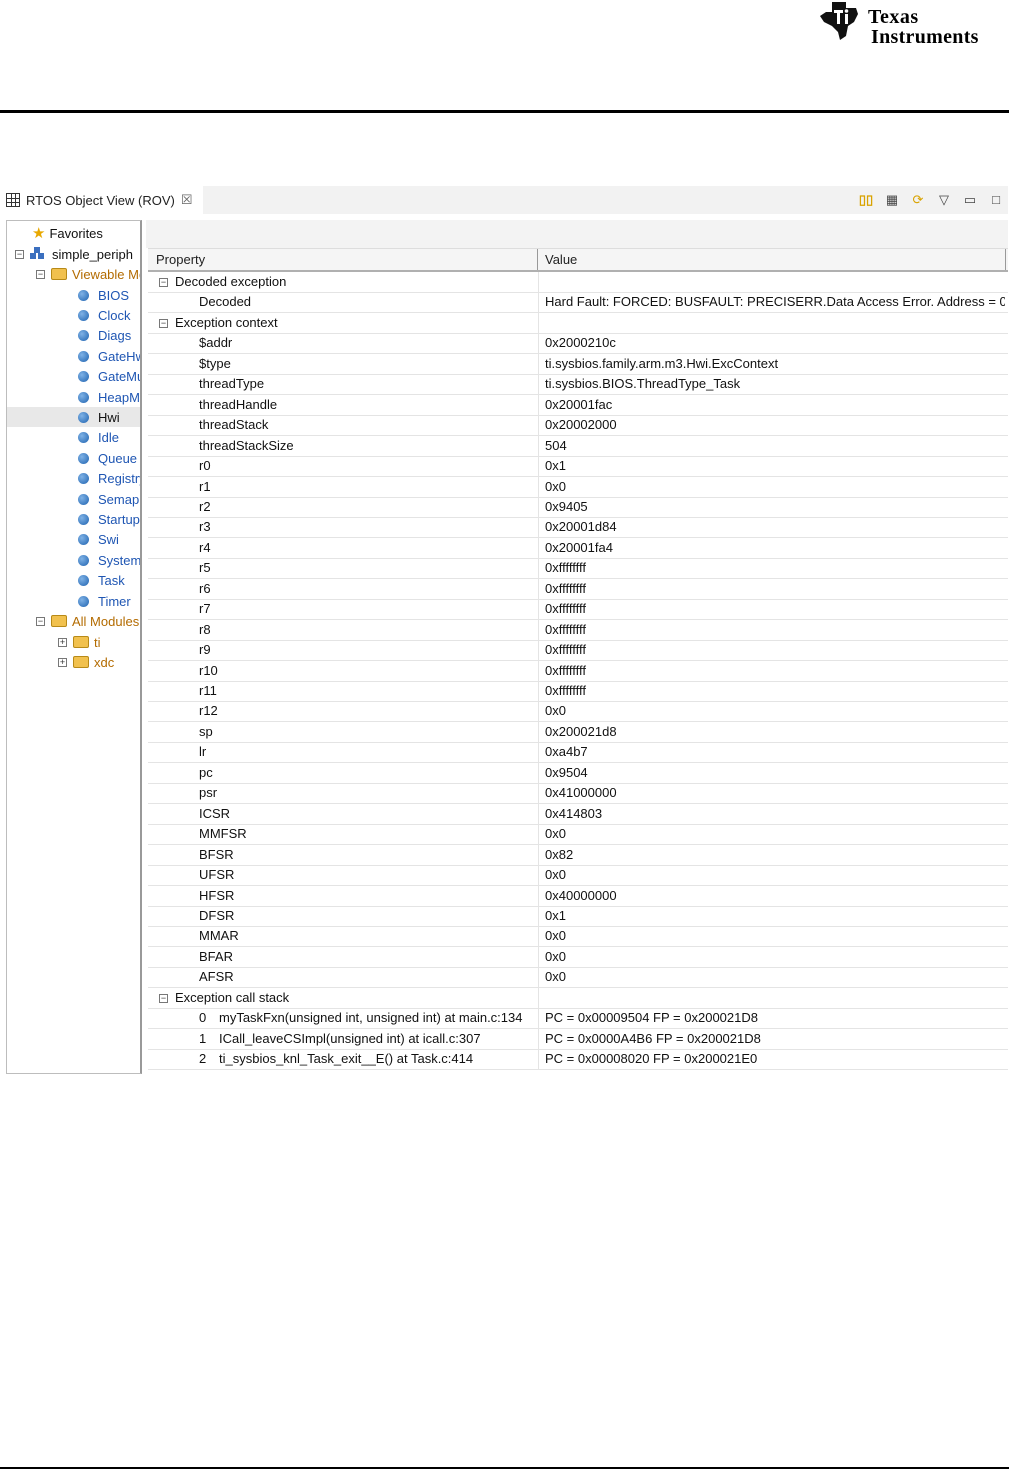 Image resolution: width=1009 pixels, height=1472 pixels. I want to click on group-label: Exception context, so click(226, 322).